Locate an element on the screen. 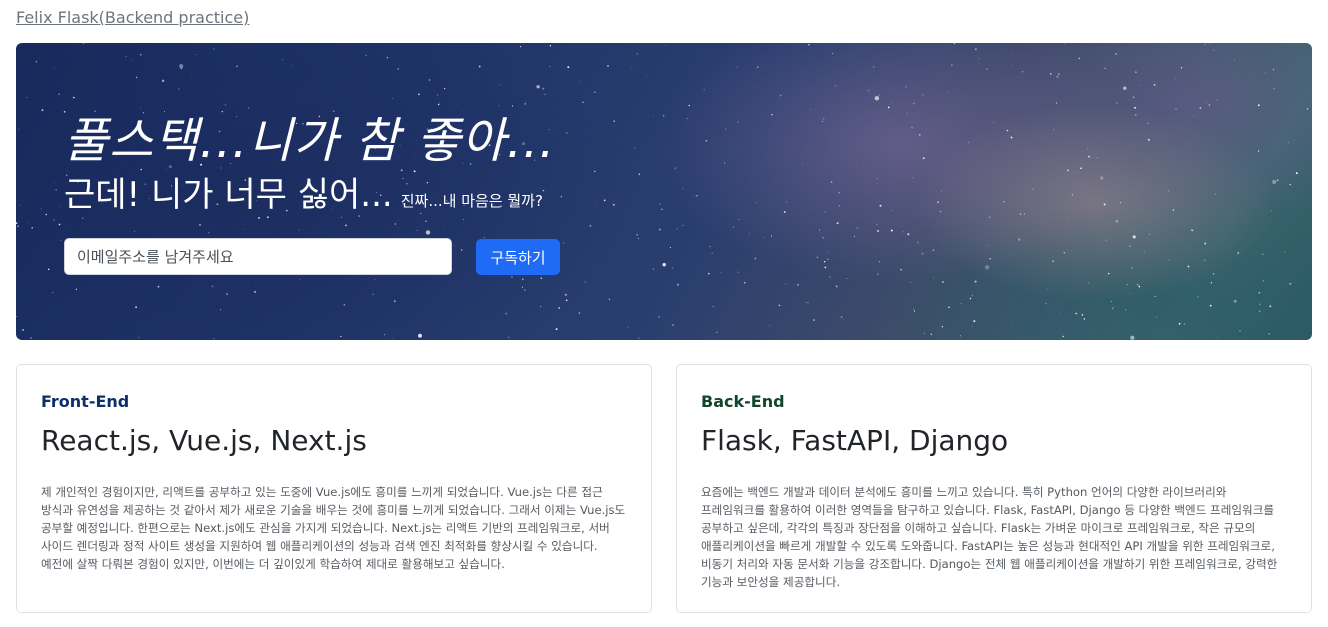  subscribe-button: 구독하기 is located at coordinates (518, 257).